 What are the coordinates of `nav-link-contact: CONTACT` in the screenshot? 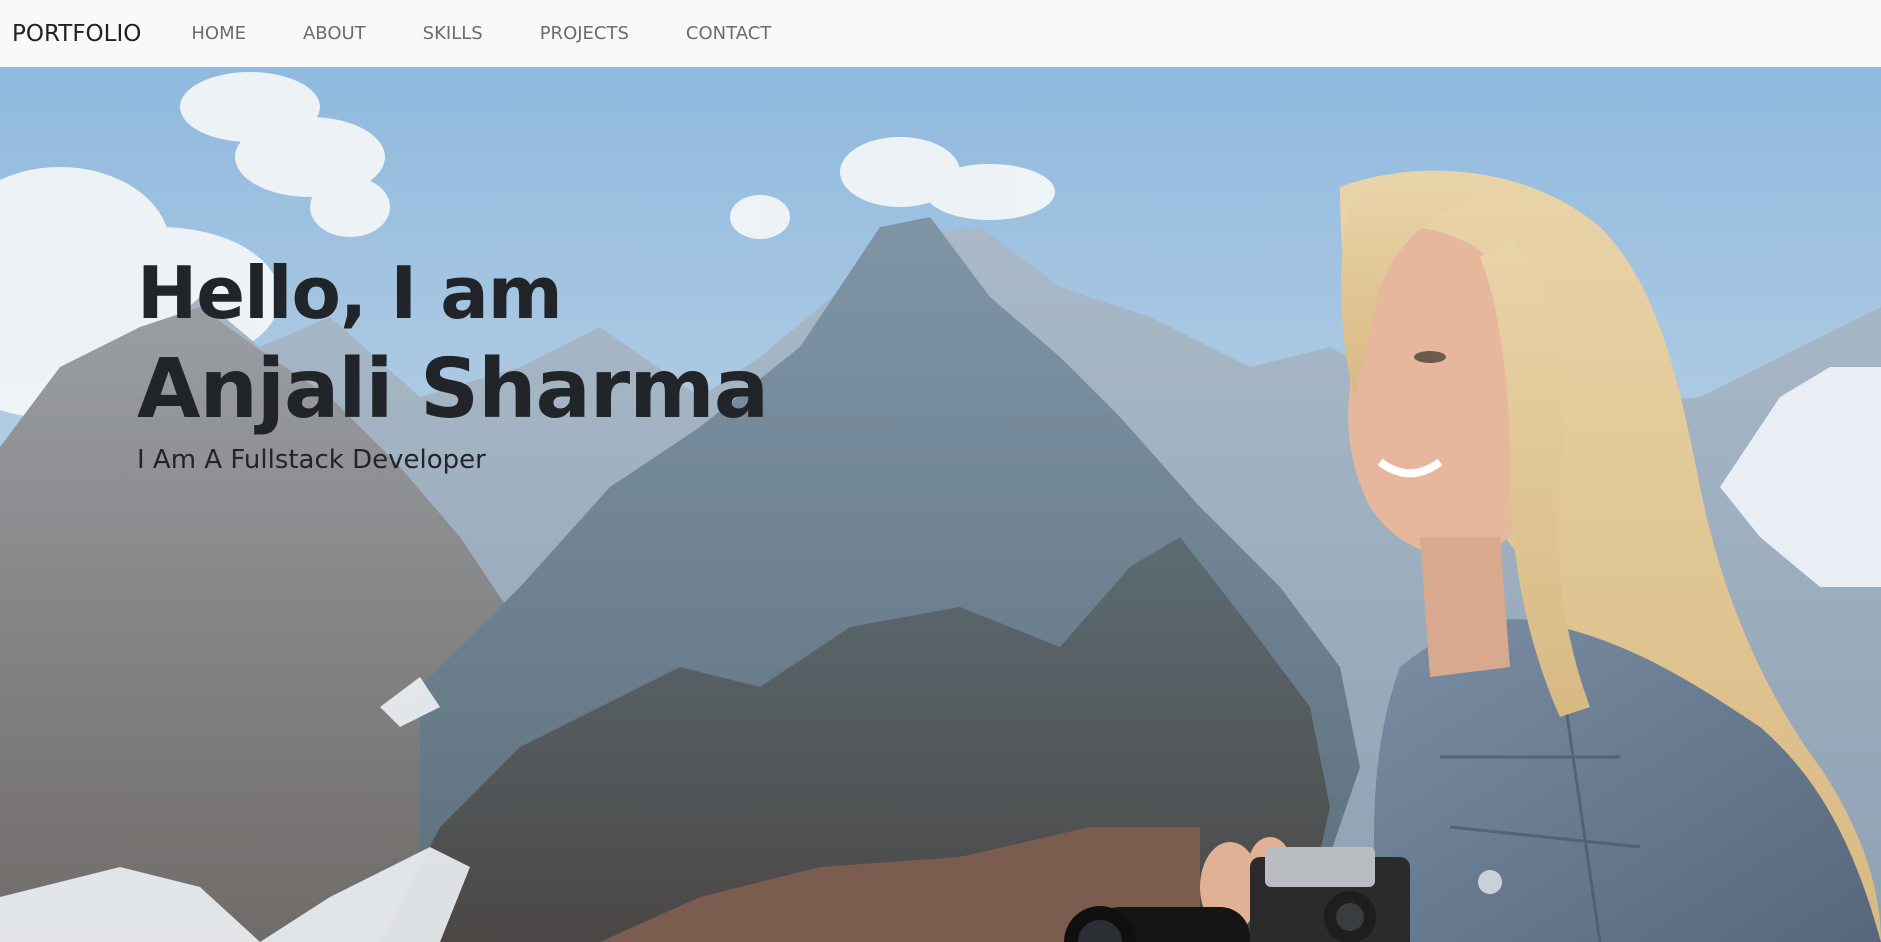 It's located at (728, 33).